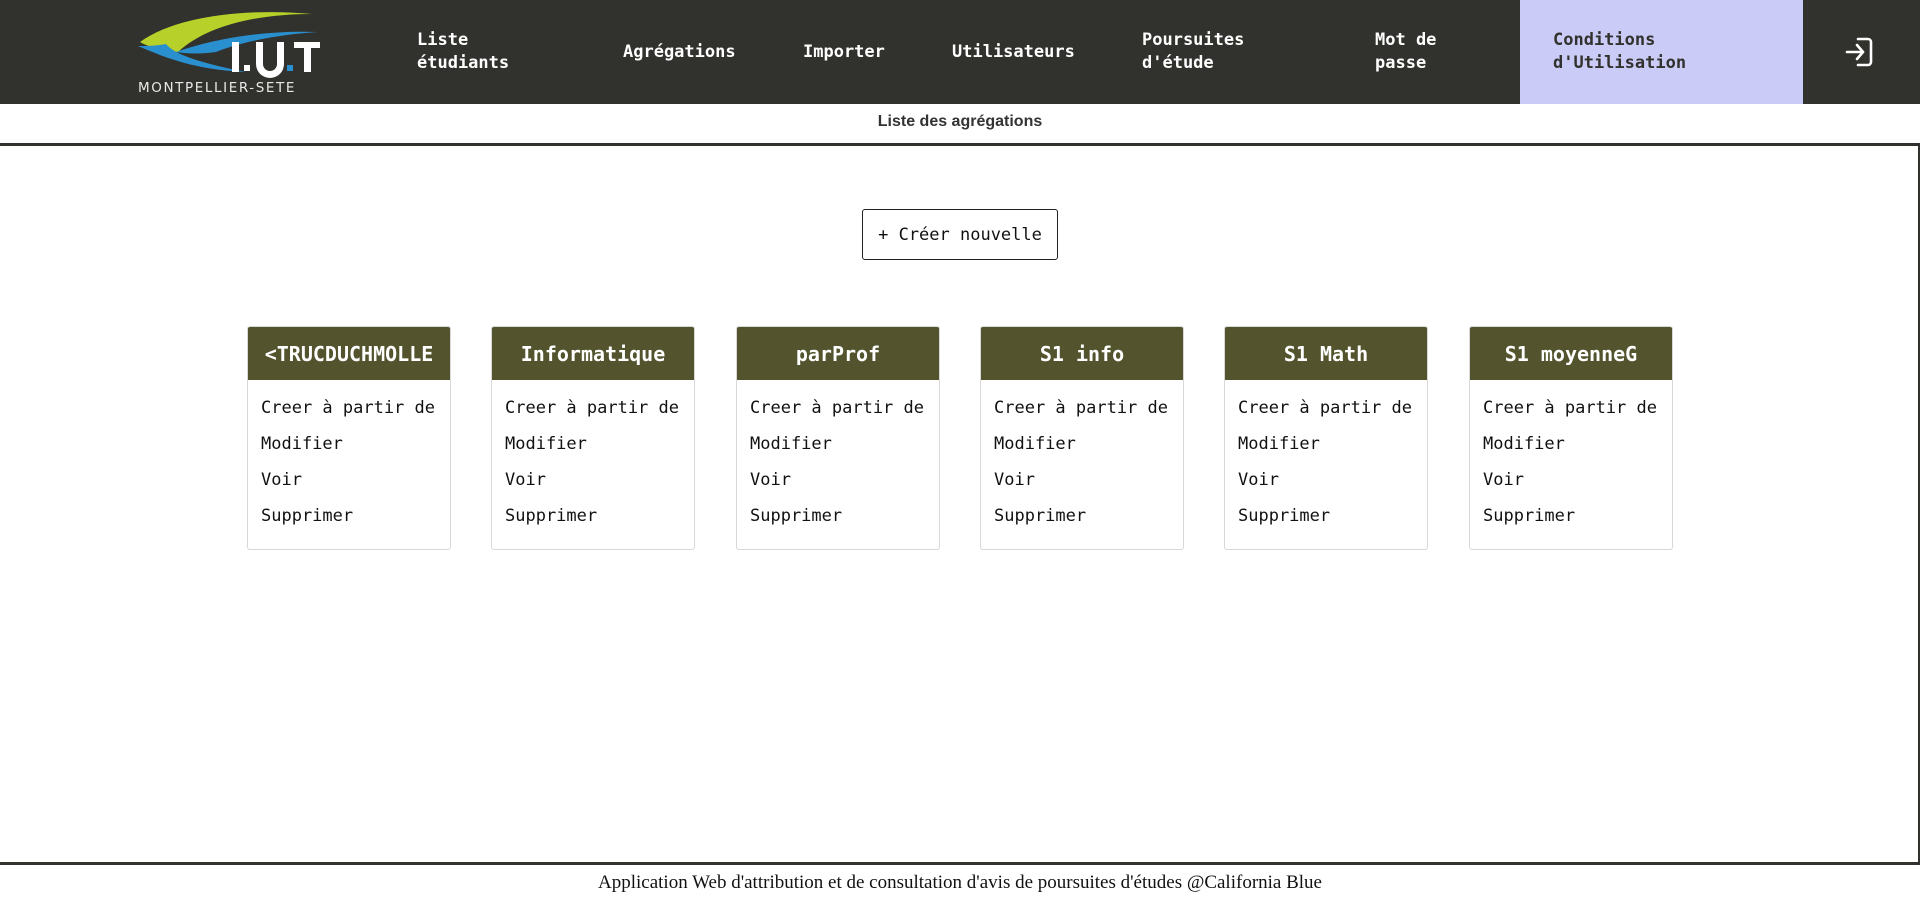 The height and width of the screenshot is (903, 1920). I want to click on login-icon, so click(1859, 52).